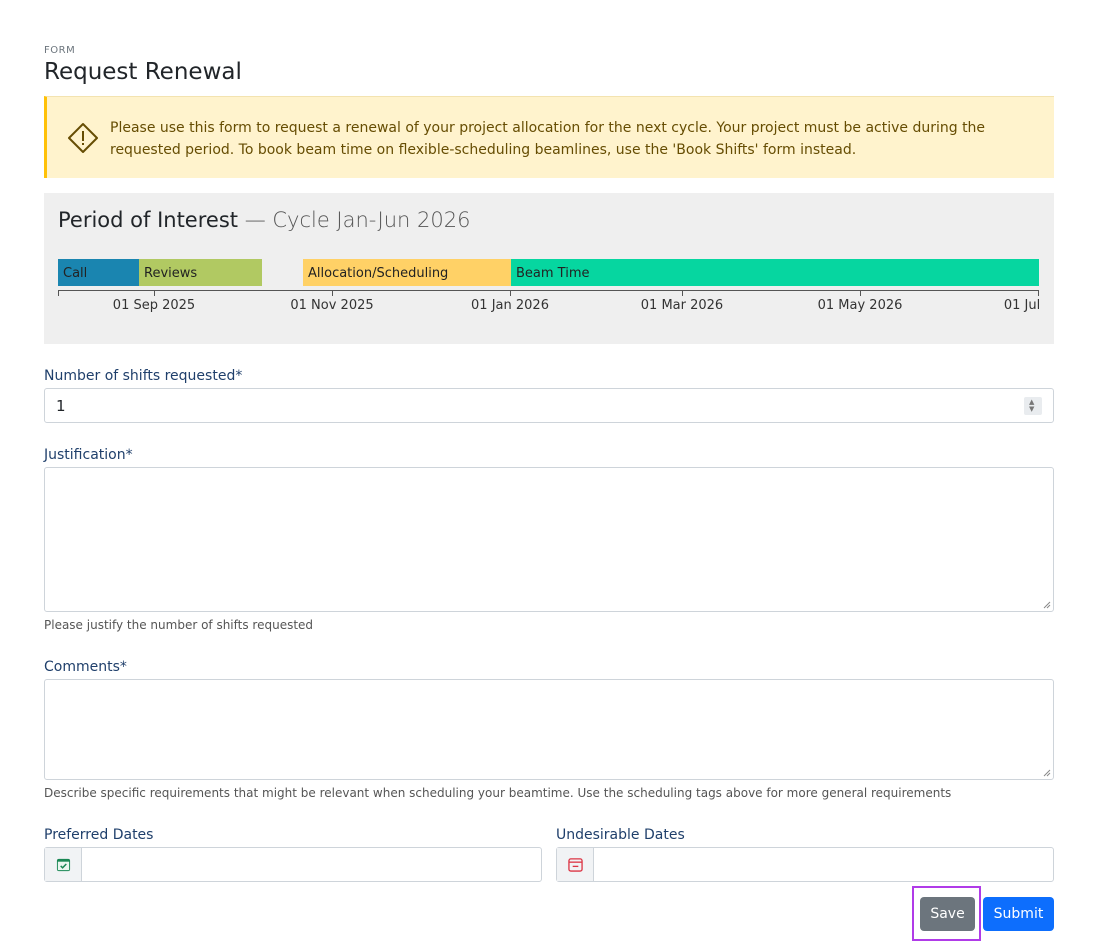  I want to click on comments-label: Comments*, so click(85, 667).